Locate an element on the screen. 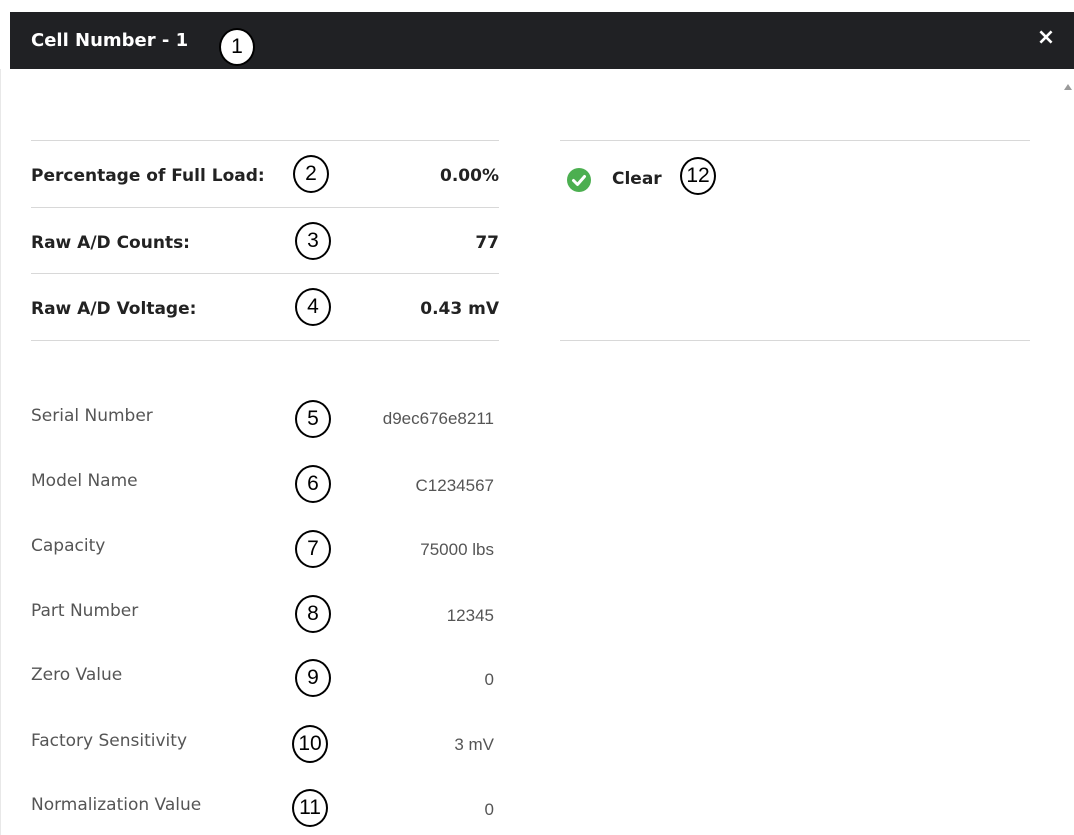 Image resolution: width=1074 pixels, height=835 pixels. callout-badge-11: 11 is located at coordinates (310, 808).